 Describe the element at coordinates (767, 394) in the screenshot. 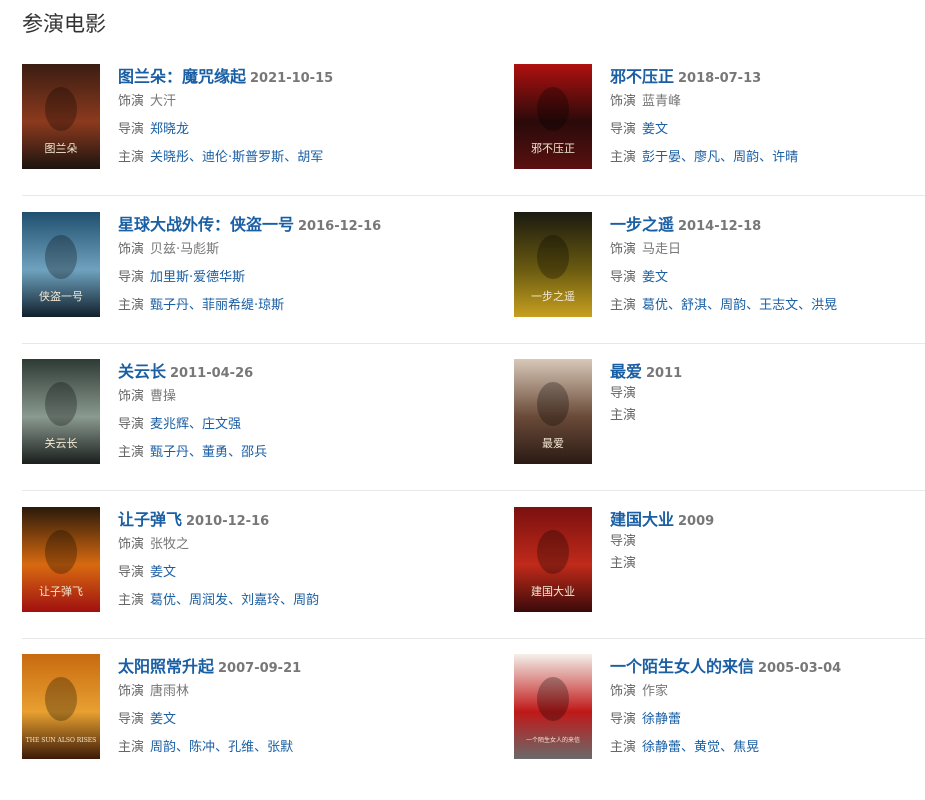

I see `movie-info: 最爱 2011 导演 主演` at that location.